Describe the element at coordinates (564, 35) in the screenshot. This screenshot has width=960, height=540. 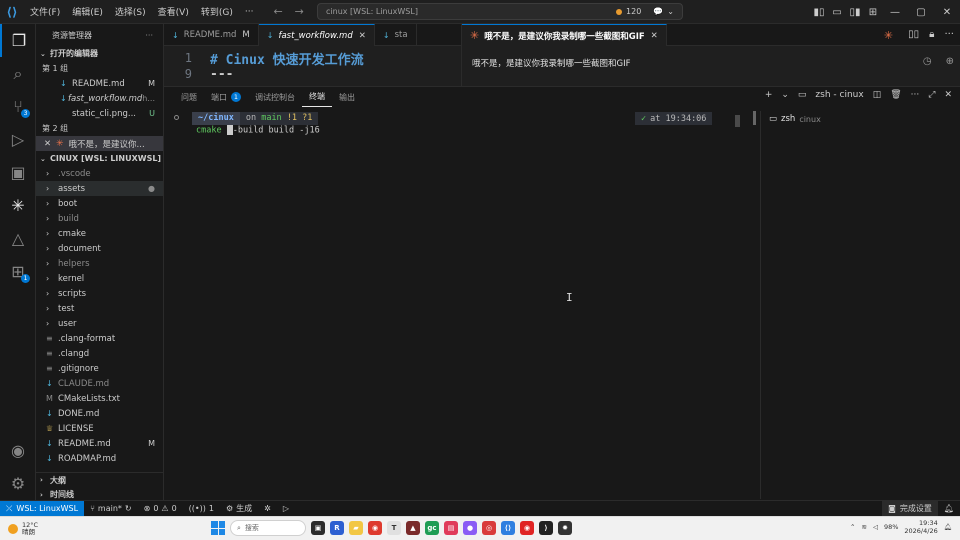
I see `tab-chat: ✳ 哦不是，是建议你我录制哪一些截图和GIF ✕` at that location.